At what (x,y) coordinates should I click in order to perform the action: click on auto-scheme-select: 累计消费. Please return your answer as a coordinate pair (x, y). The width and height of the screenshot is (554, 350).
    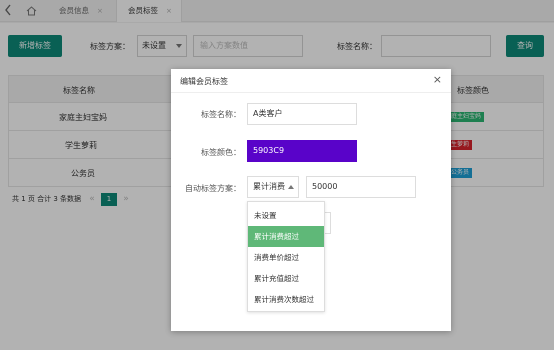
    Looking at the image, I should click on (273, 187).